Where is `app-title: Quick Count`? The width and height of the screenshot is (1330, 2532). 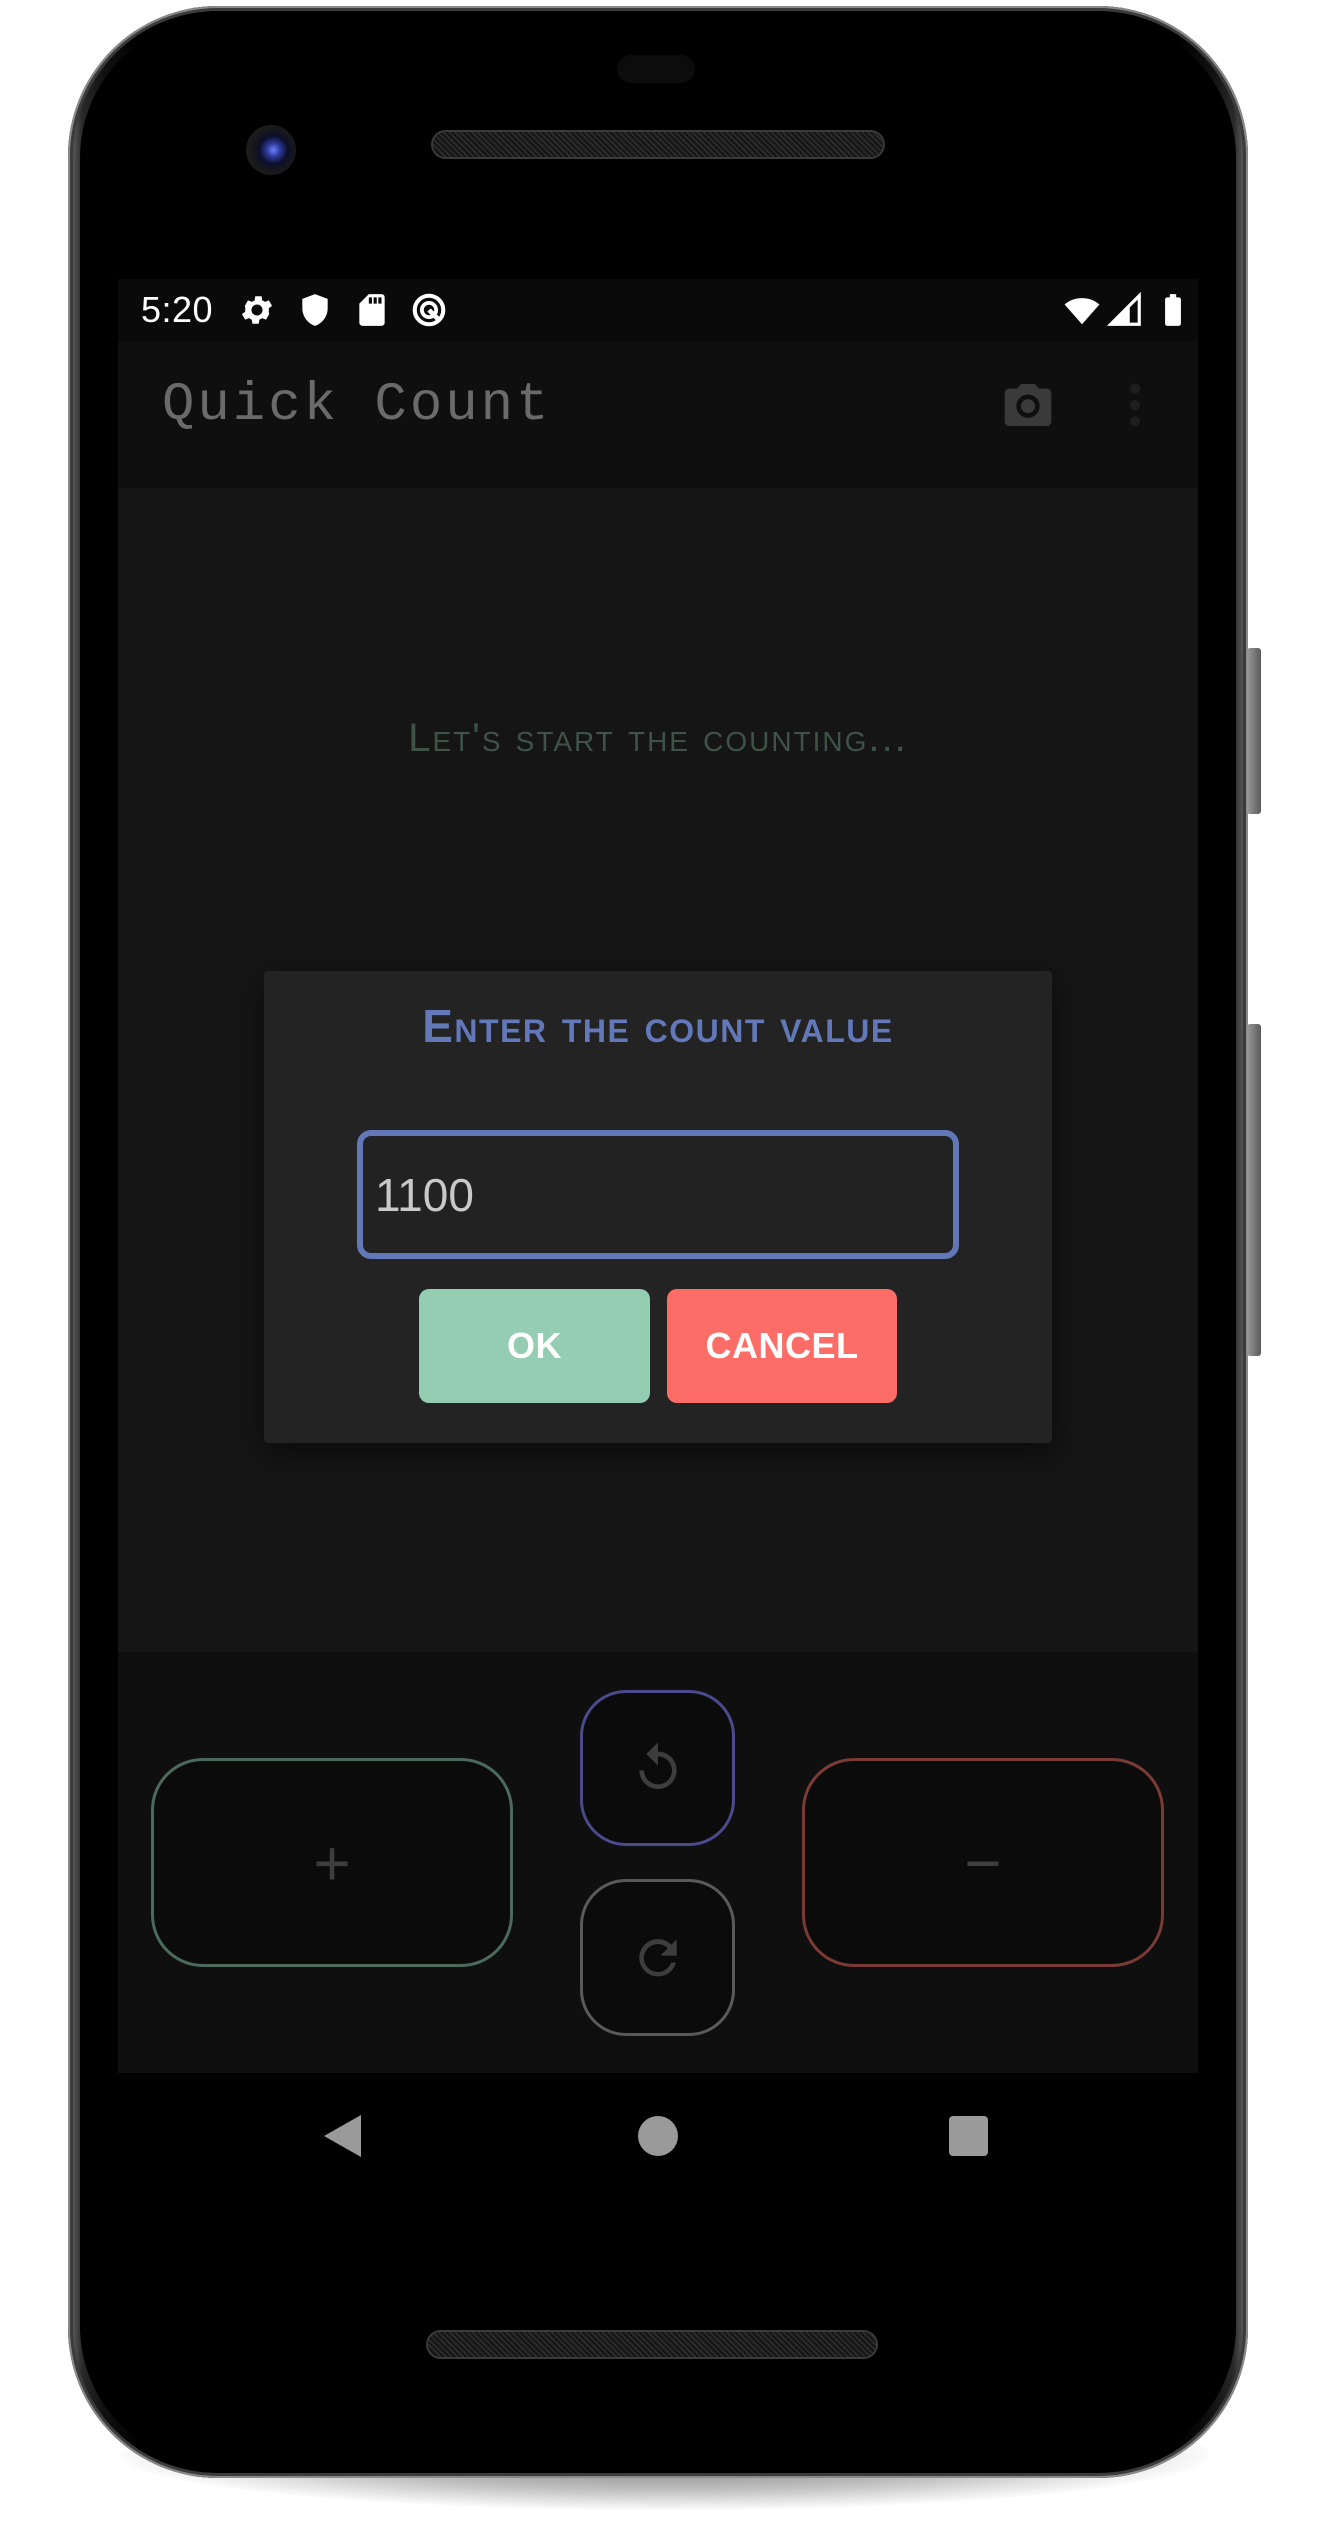 app-title: Quick Count is located at coordinates (357, 405).